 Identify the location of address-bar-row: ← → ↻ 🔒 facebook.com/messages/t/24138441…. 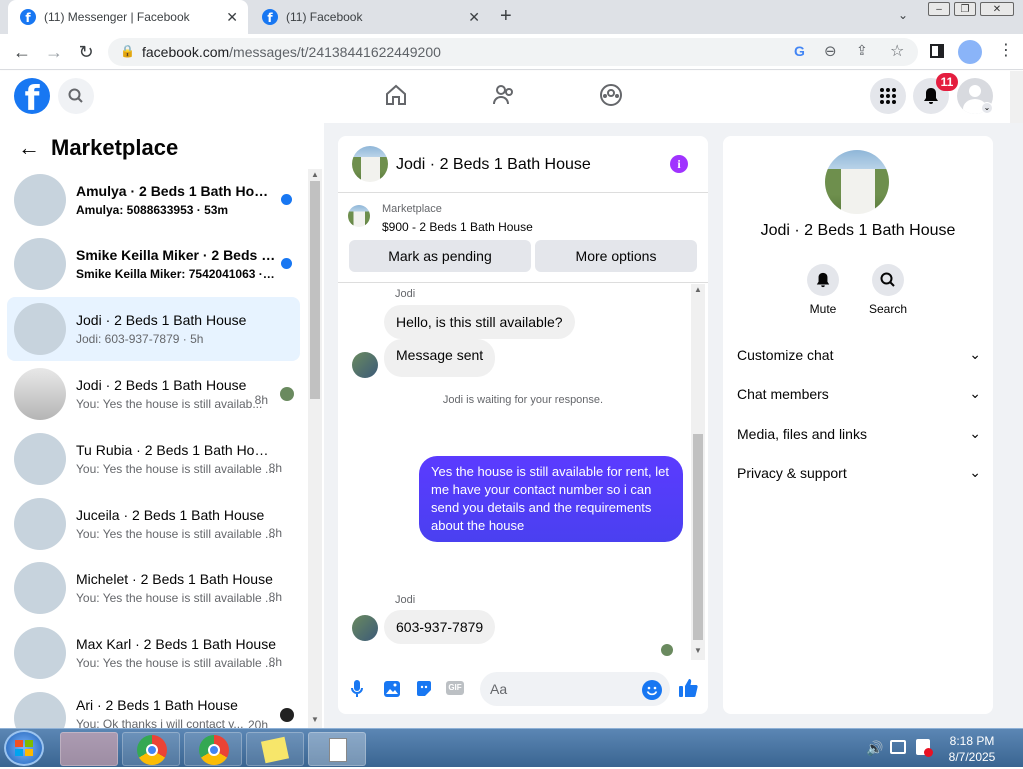
(511, 52).